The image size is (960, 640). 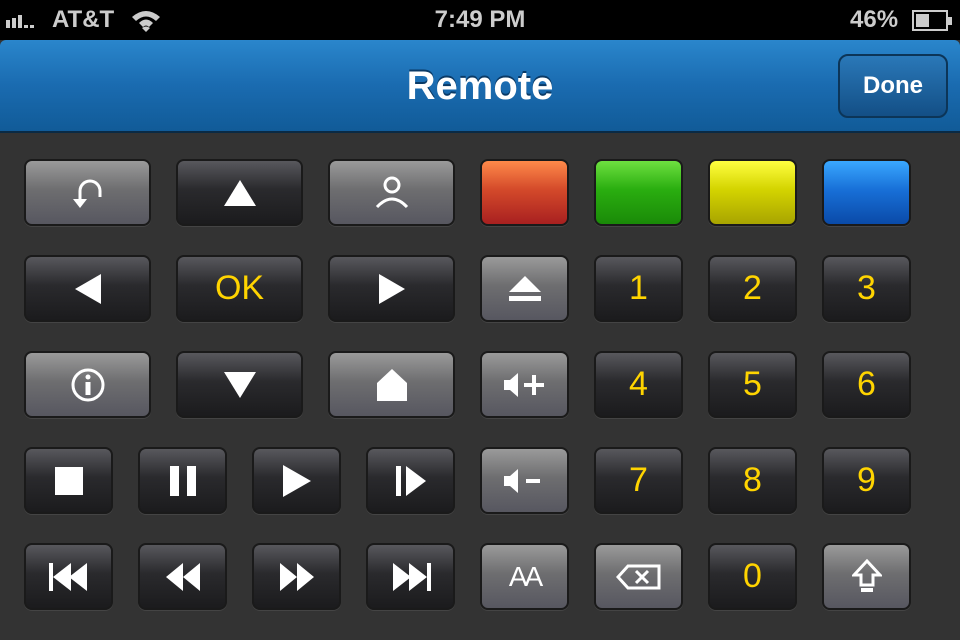 I want to click on volume-up-button, so click(x=524, y=384).